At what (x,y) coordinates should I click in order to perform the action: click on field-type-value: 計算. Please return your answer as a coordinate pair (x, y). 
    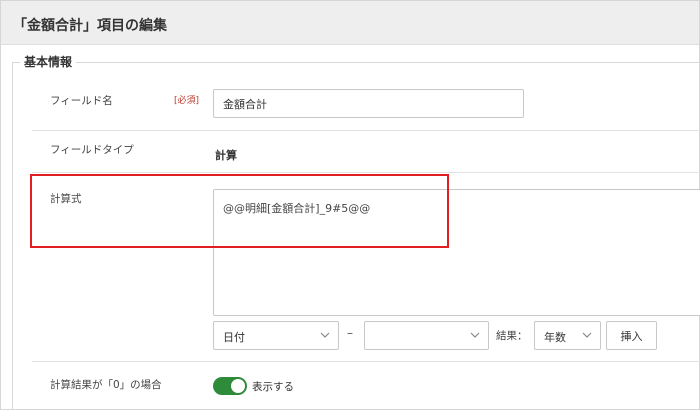
    Looking at the image, I should click on (226, 155).